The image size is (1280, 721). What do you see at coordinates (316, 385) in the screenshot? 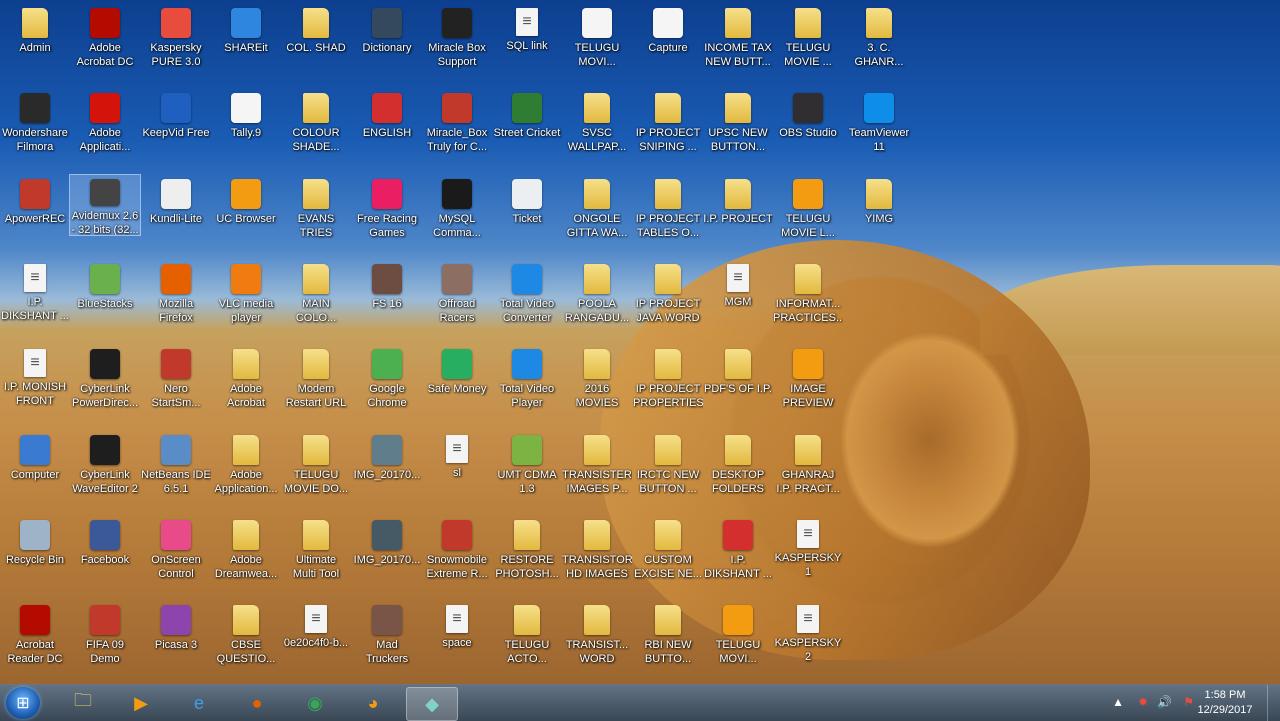
I see `desktop-icon: Modem Restart URL` at bounding box center [316, 385].